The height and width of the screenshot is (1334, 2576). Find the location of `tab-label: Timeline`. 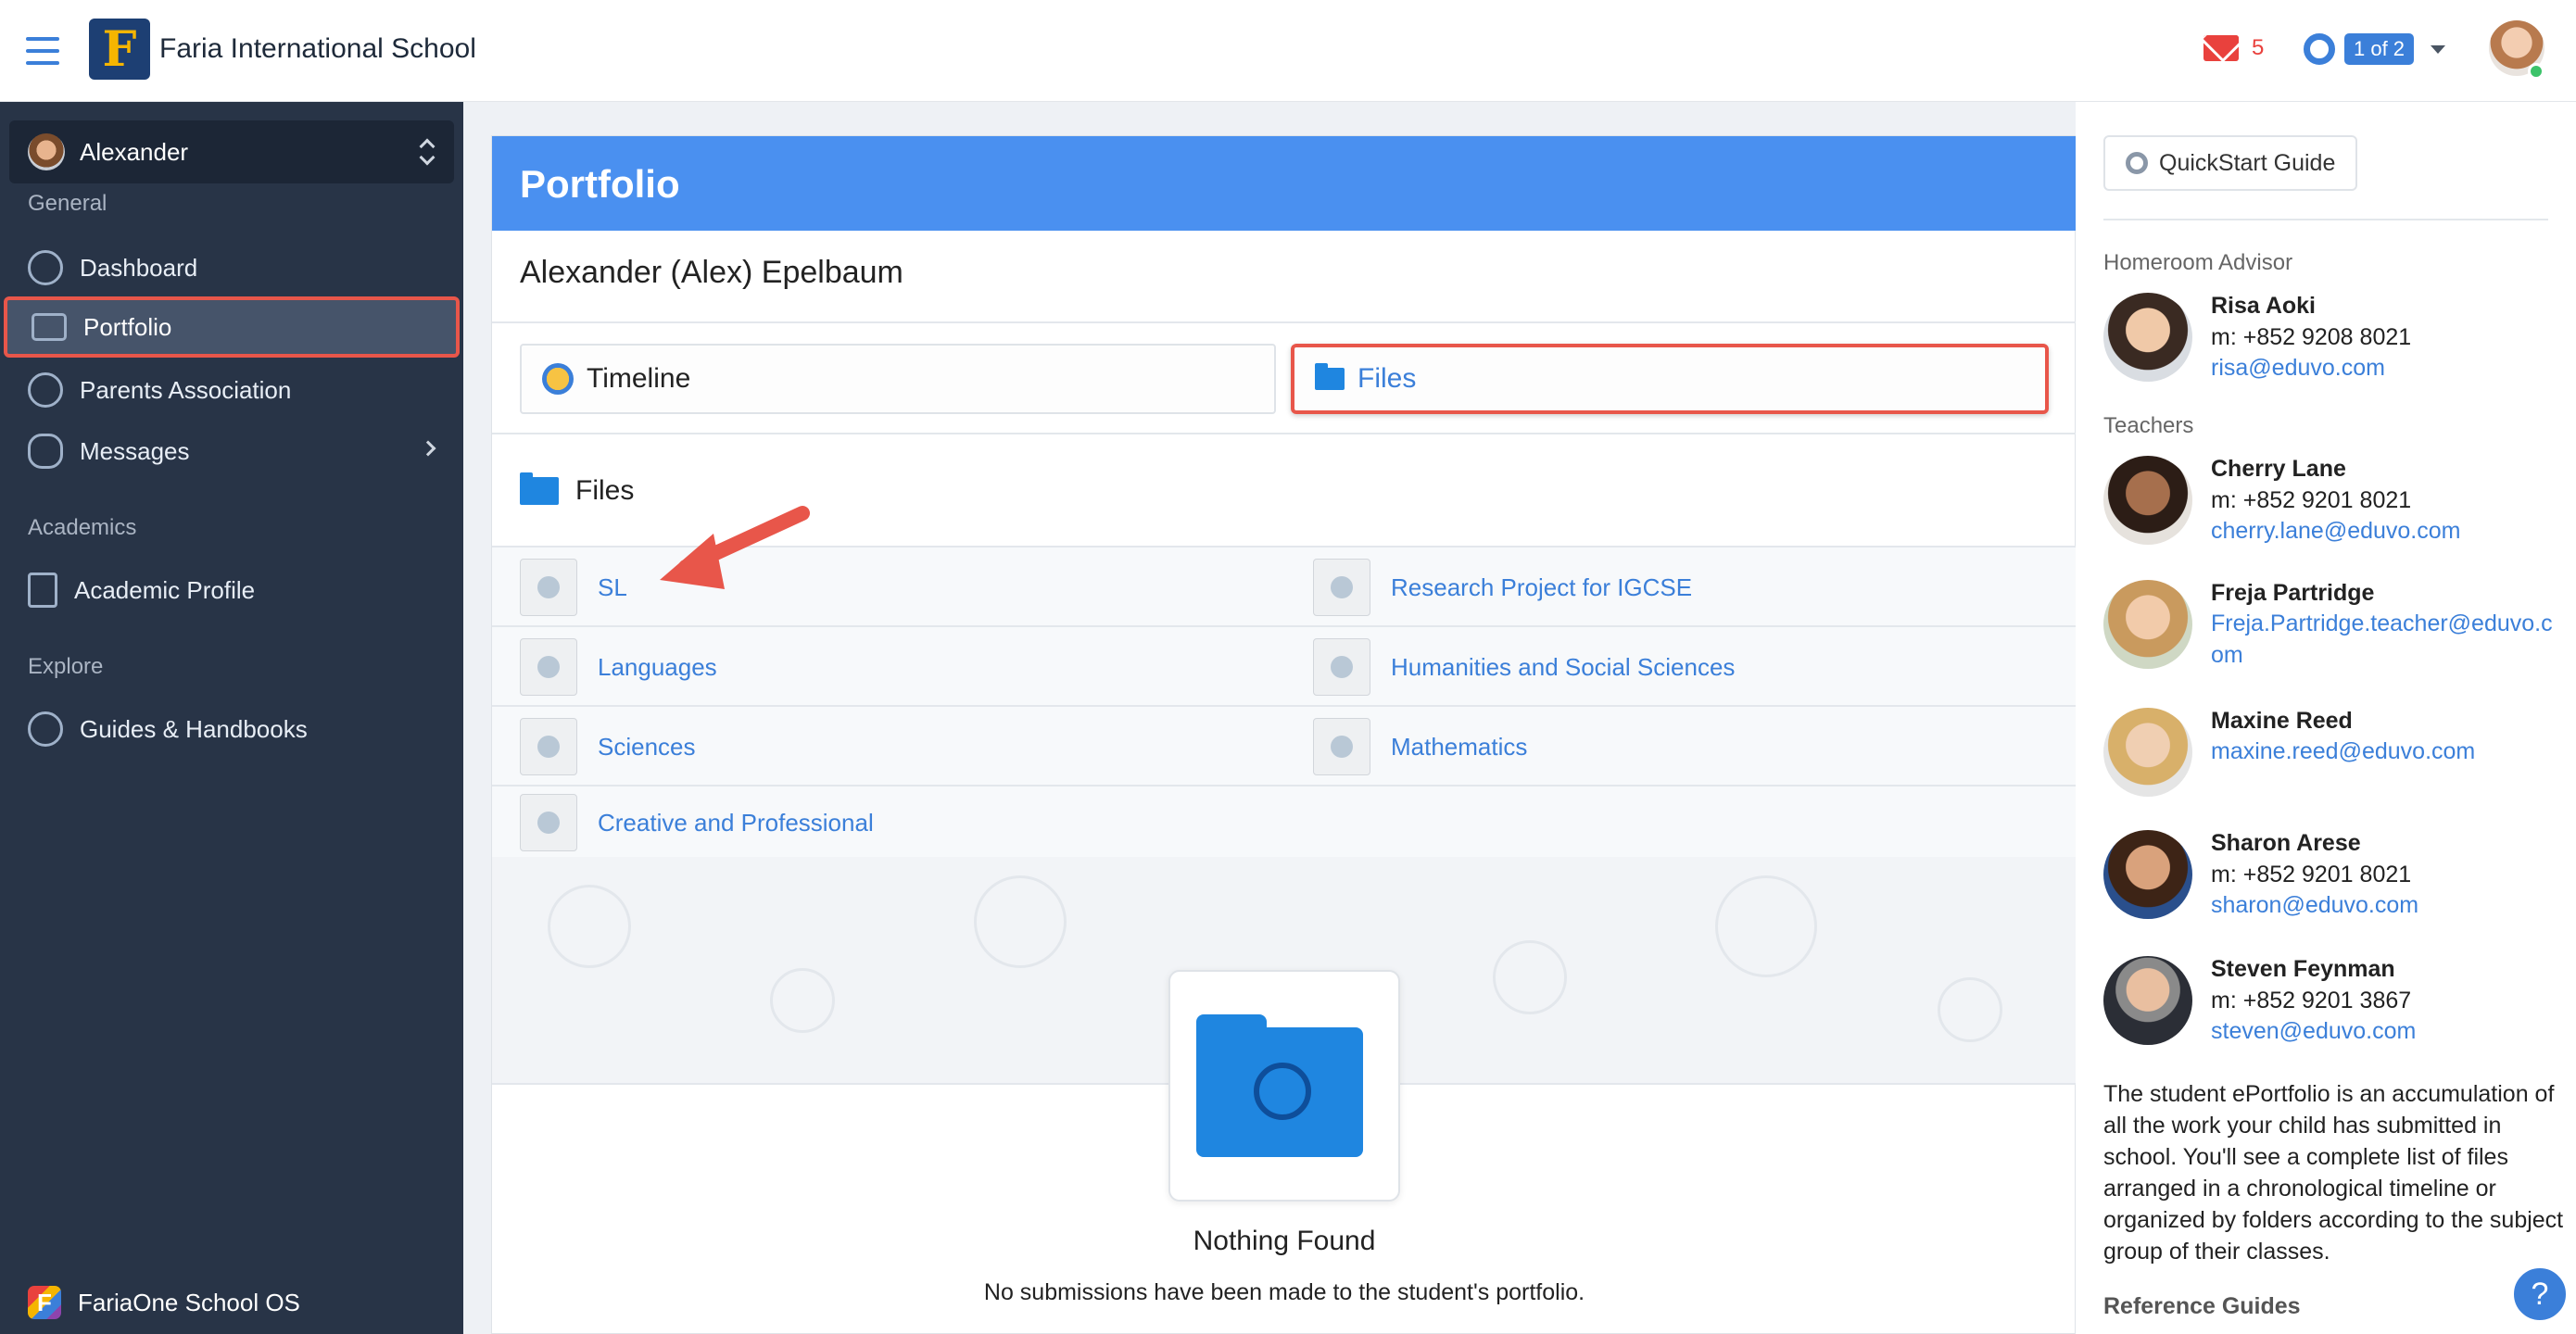

tab-label: Timeline is located at coordinates (639, 379).